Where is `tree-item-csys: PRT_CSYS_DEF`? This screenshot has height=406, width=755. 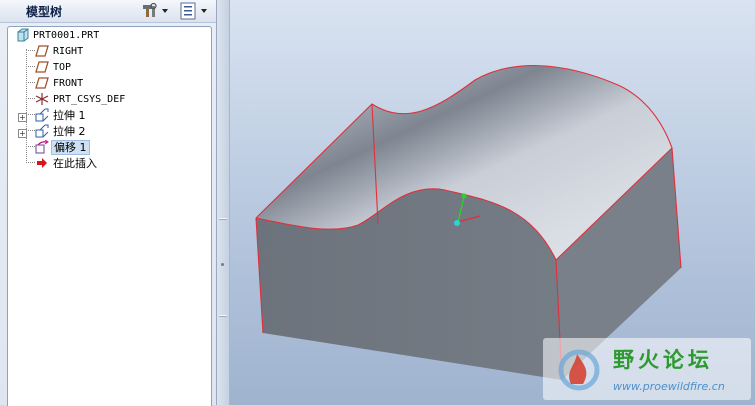 tree-item-csys: PRT_CSYS_DEF is located at coordinates (120, 99).